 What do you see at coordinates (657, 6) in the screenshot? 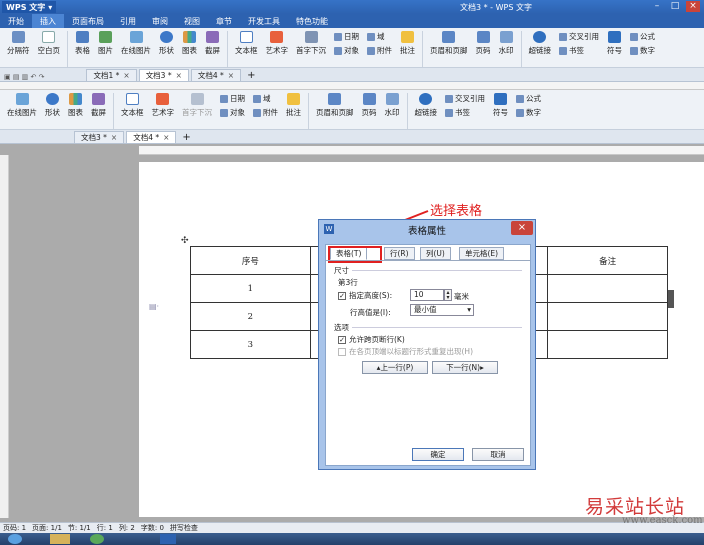
I see `minimize-icon: –` at bounding box center [657, 6].